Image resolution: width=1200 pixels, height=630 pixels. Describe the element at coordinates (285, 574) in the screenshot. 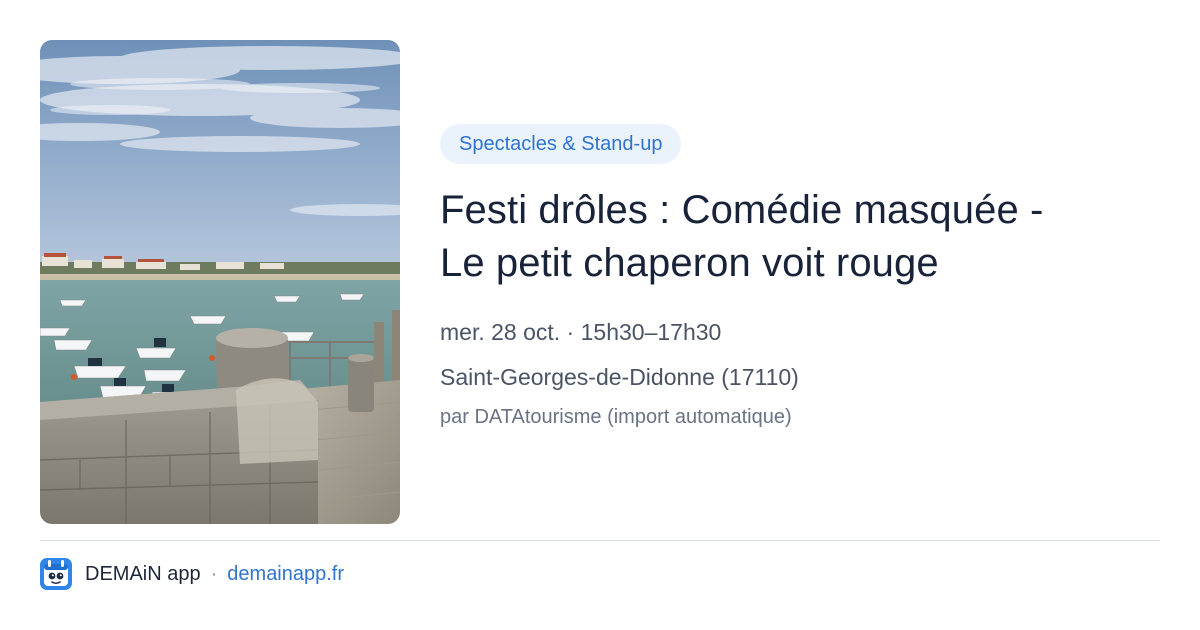

I see `app-website-link: demainapp.fr` at that location.